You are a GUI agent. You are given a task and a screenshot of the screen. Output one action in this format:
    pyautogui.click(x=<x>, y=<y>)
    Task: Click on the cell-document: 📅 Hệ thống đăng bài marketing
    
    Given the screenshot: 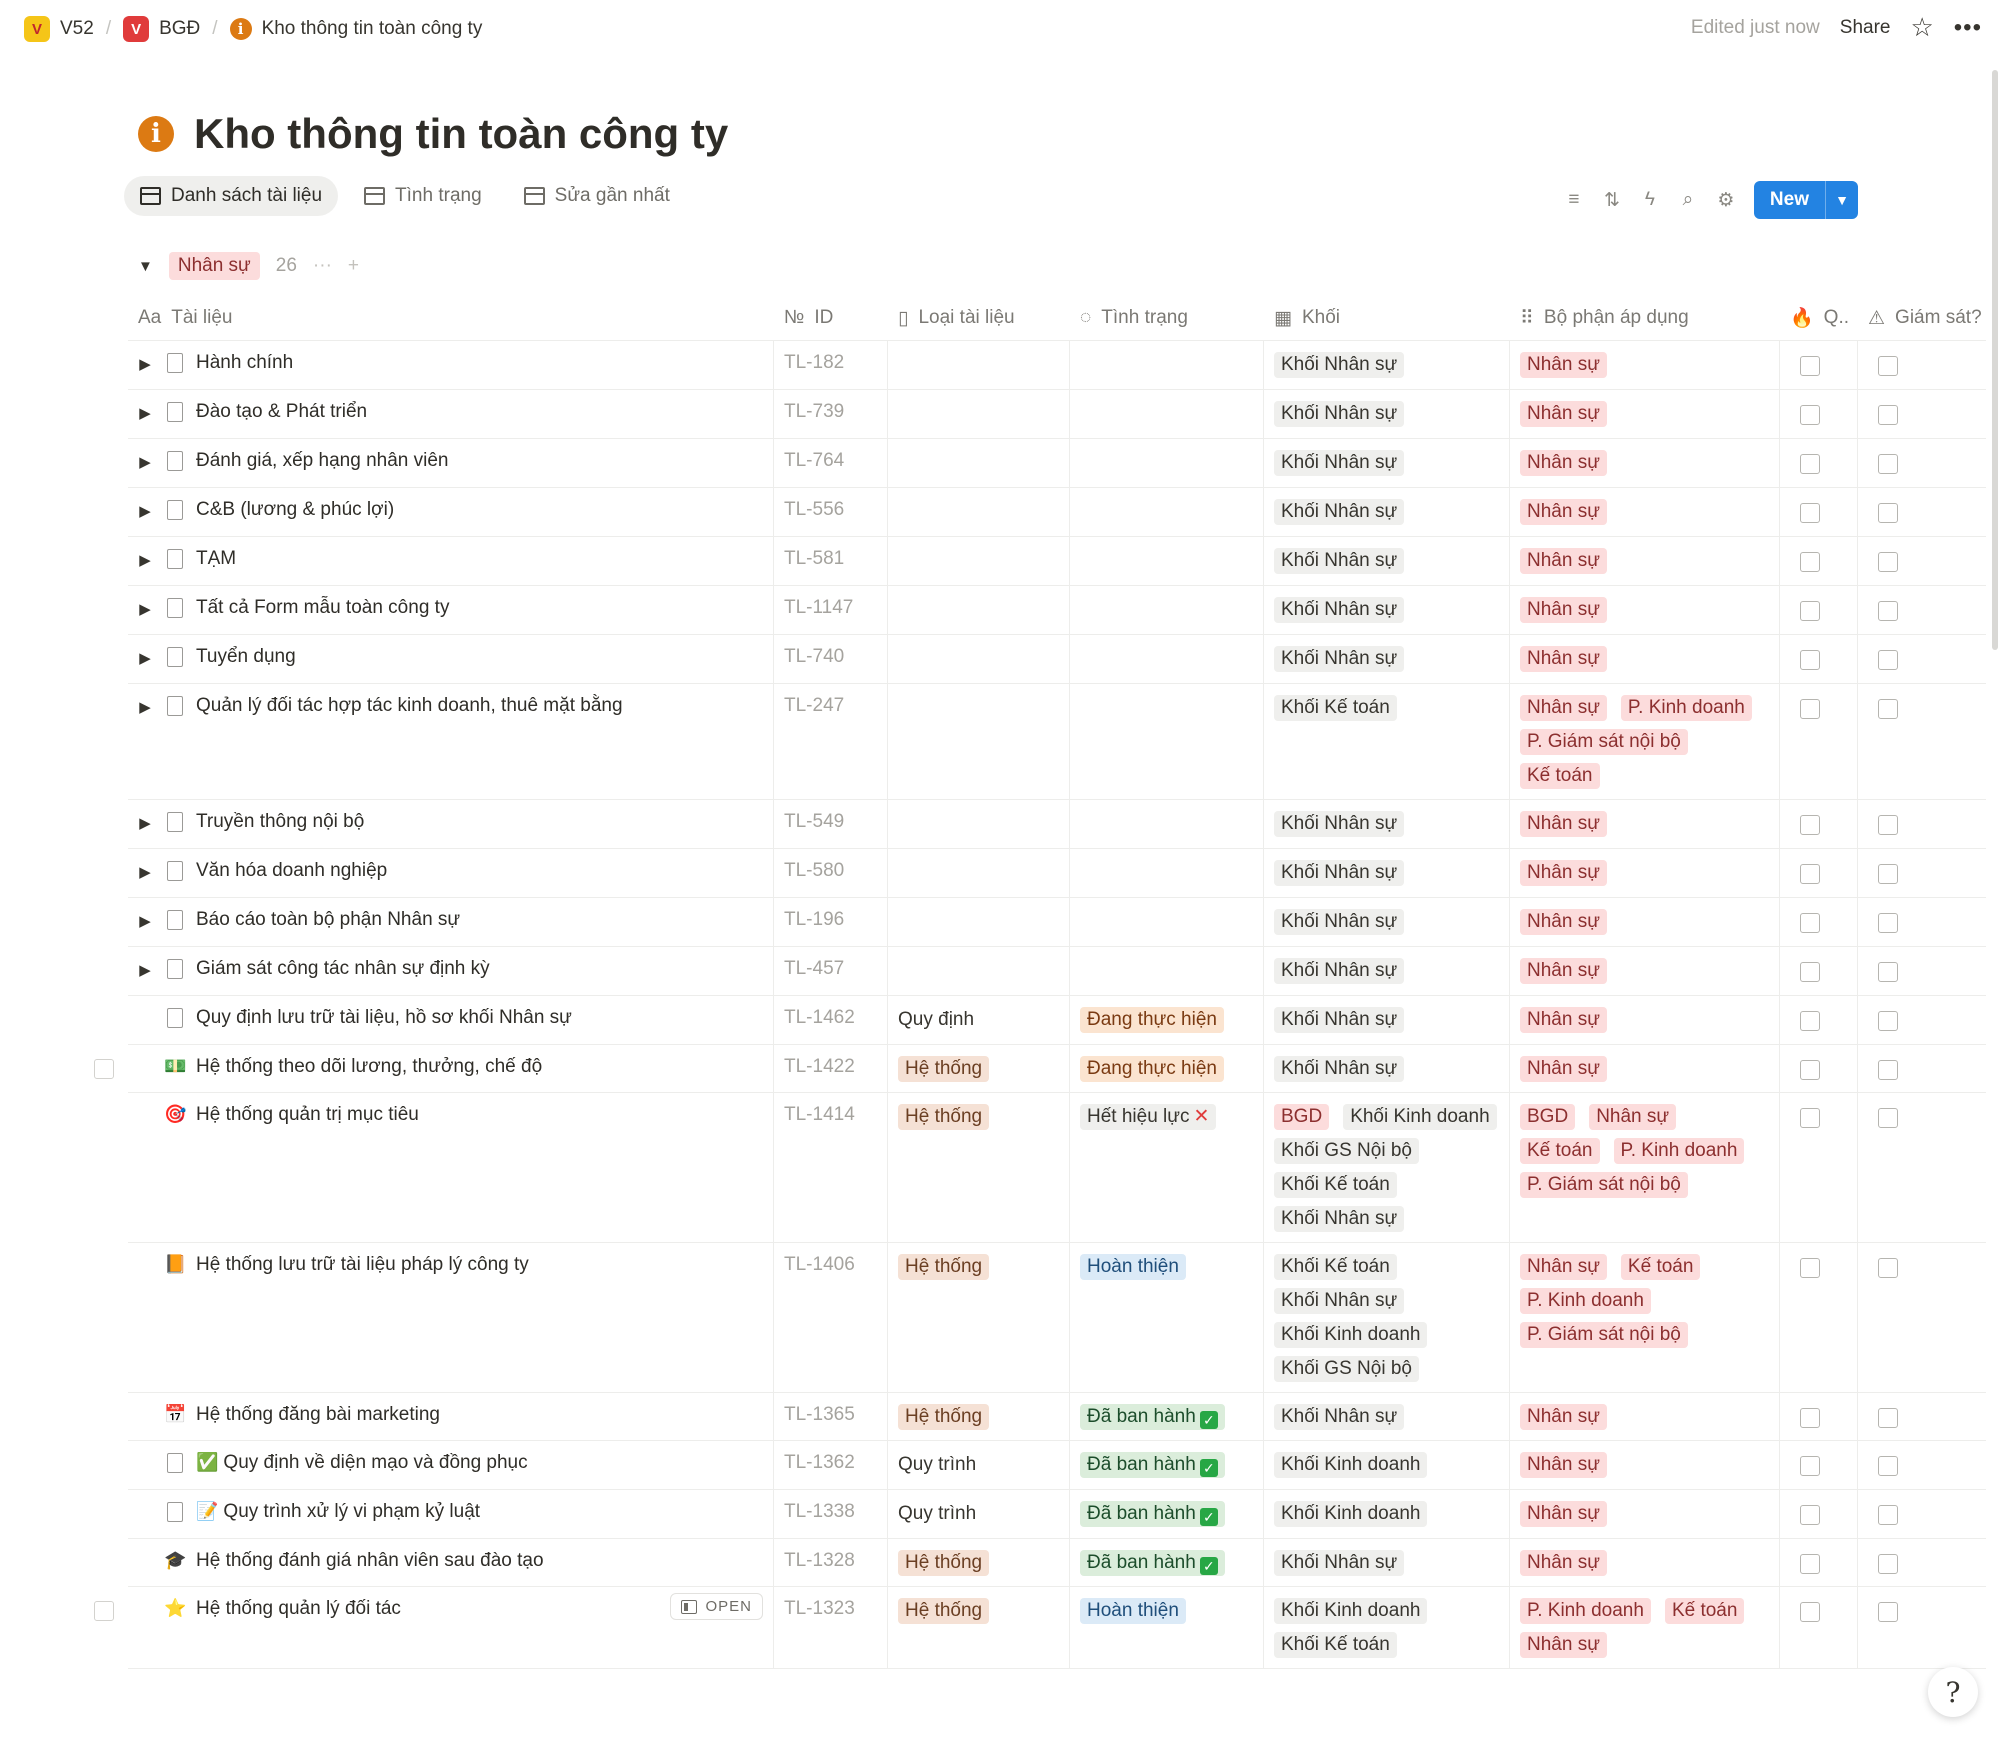 What is the action you would take?
    pyautogui.click(x=451, y=1416)
    